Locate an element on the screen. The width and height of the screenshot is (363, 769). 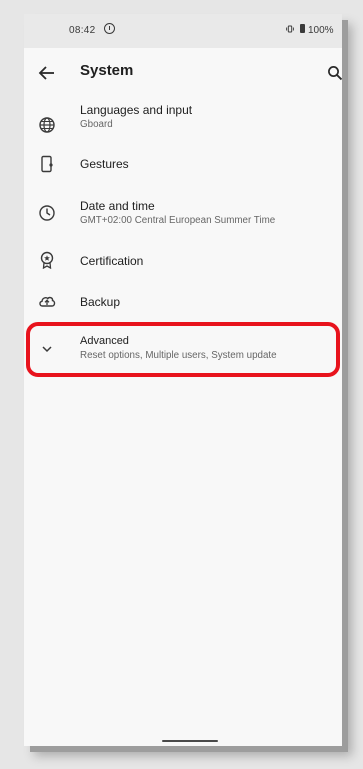
setting-label: Languages and input is located at coordinates (136, 110).